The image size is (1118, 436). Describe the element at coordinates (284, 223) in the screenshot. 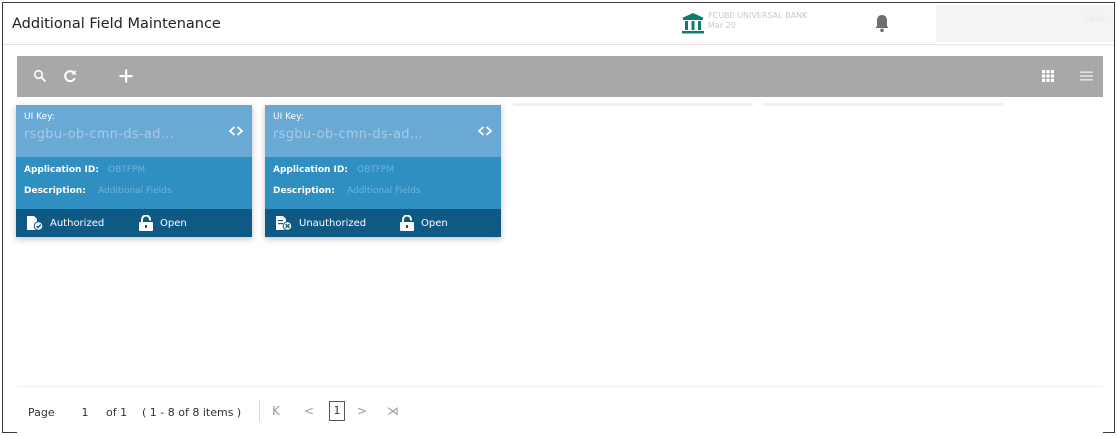

I see `unauthorized-icon` at that location.